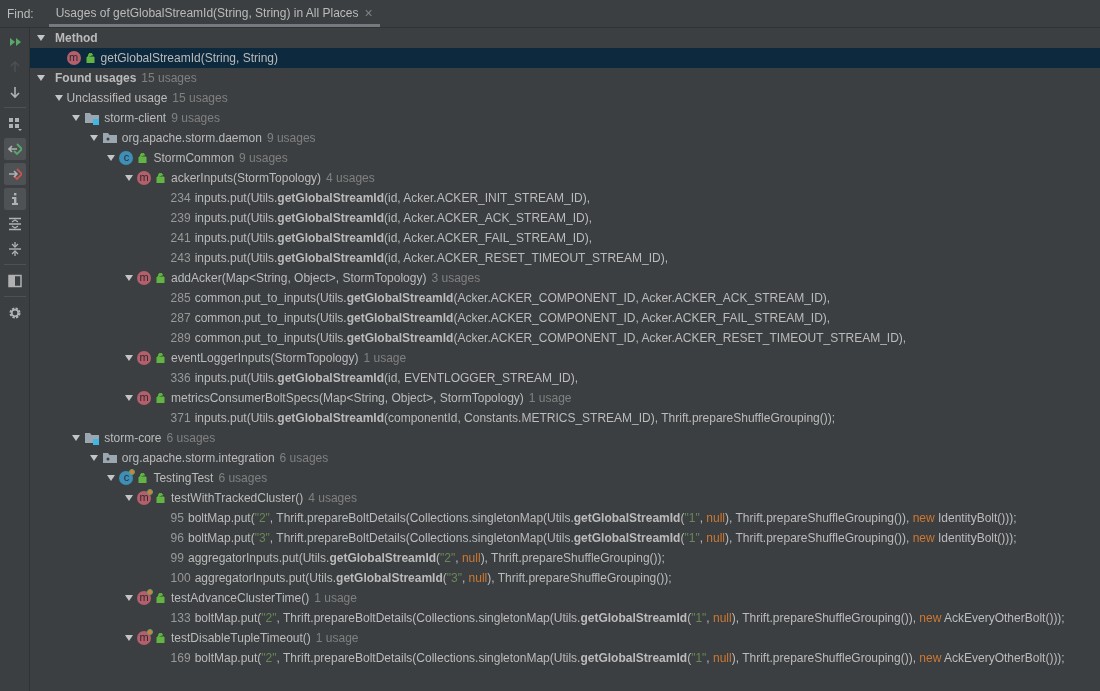  I want to click on code-line: aggregatorInputs.put(Utils.getGlobalStreamId("2", null), Thrift.prepareShuffleGrouping());, so click(426, 558).